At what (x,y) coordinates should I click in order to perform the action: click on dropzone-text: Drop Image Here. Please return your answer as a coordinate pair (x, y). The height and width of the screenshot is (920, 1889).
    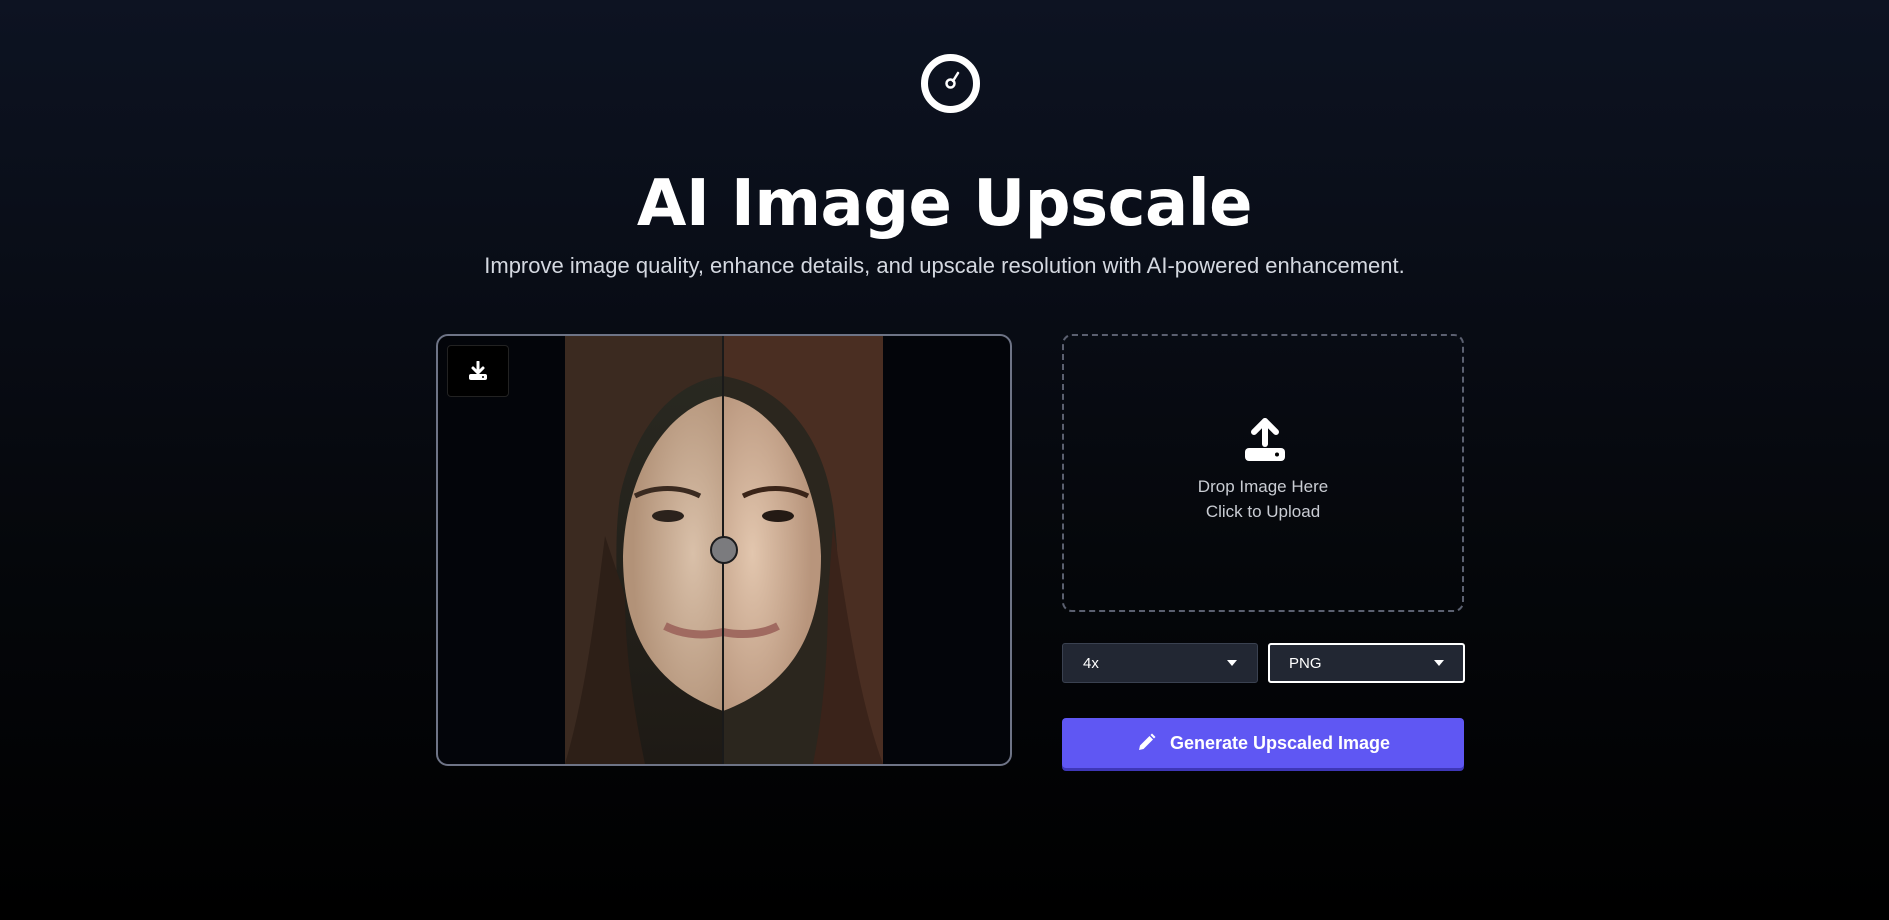
    Looking at the image, I should click on (1263, 486).